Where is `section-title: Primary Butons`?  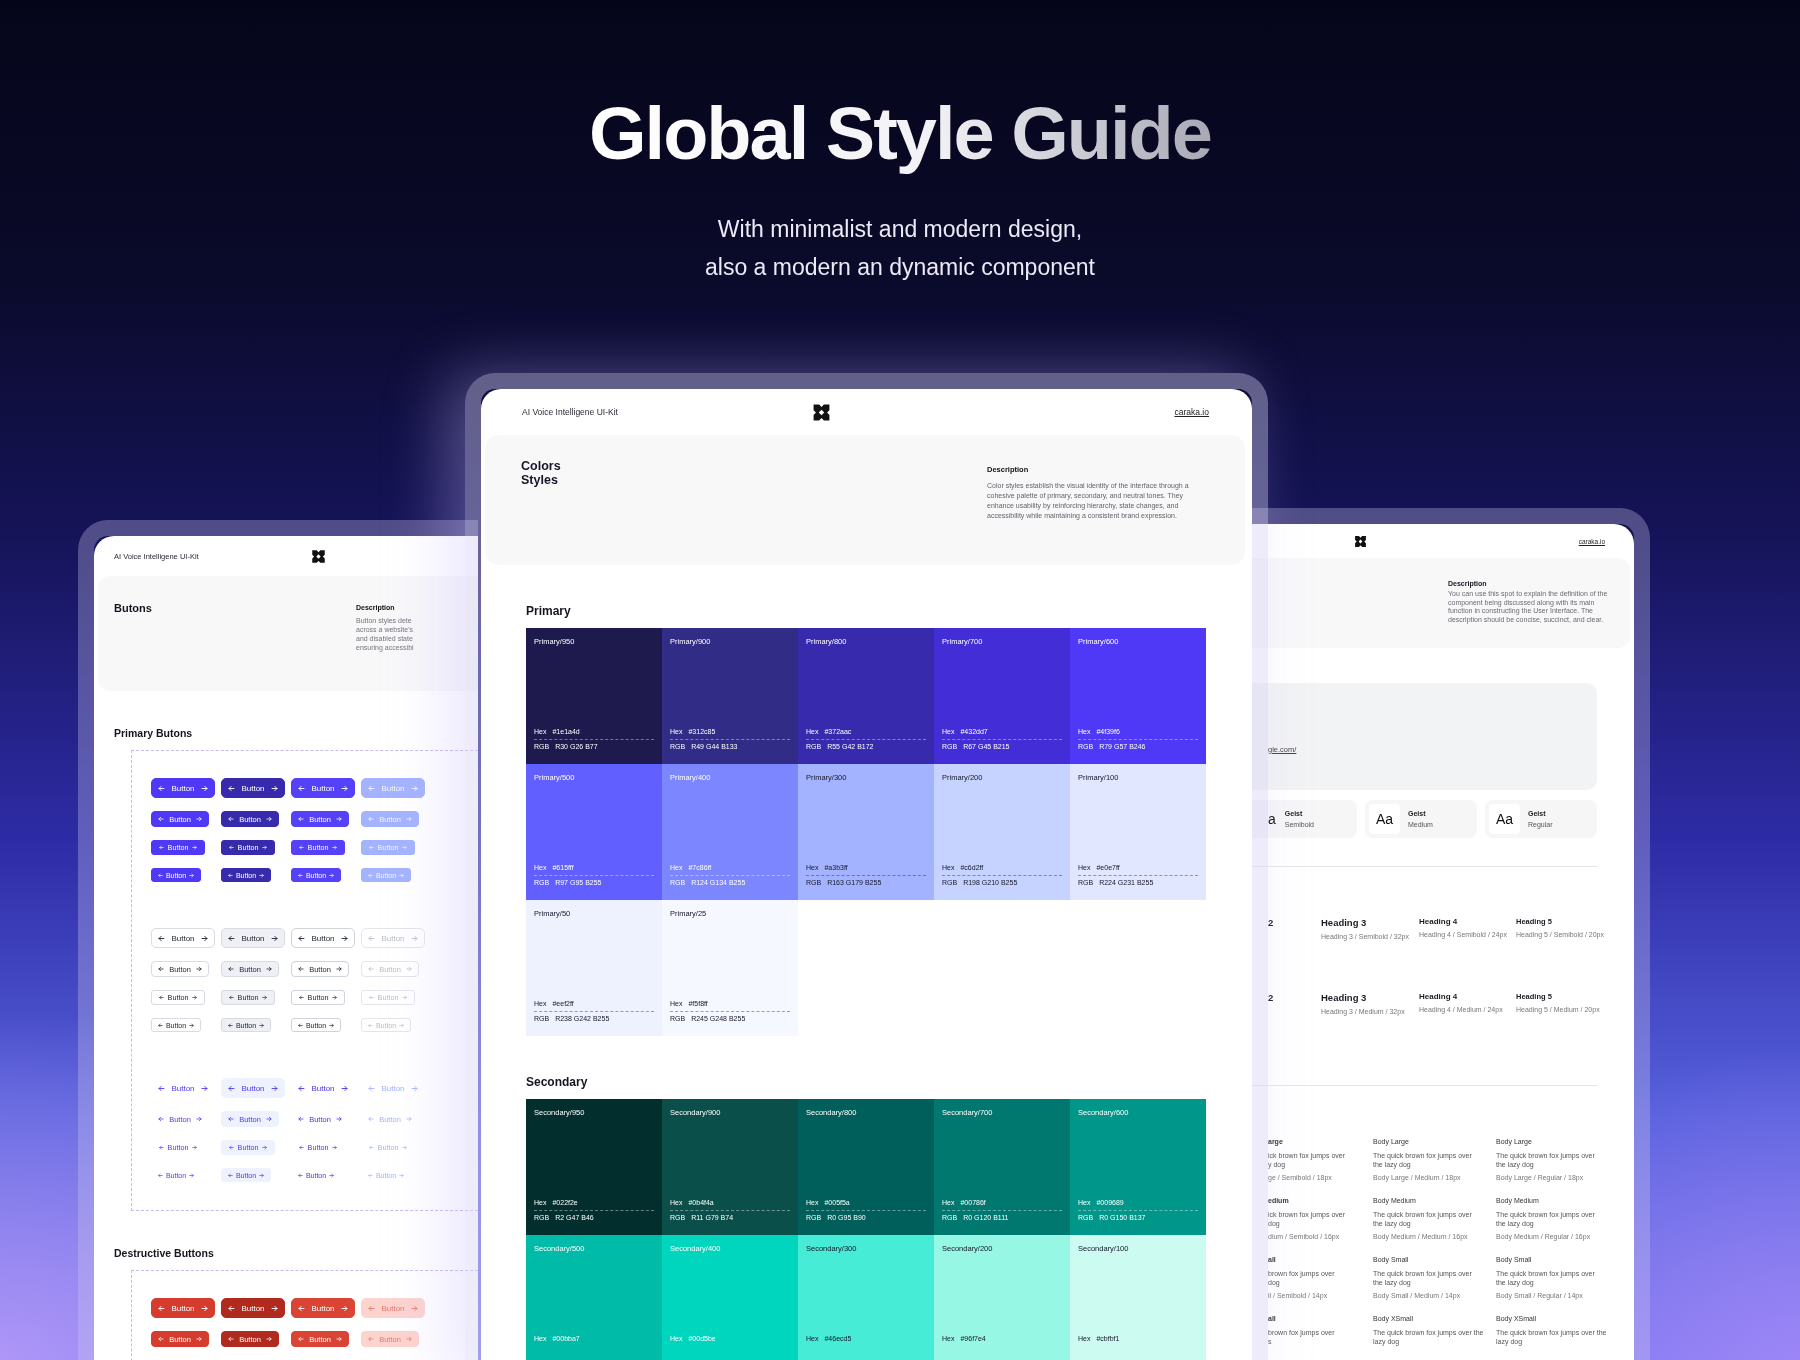 section-title: Primary Butons is located at coordinates (154, 733).